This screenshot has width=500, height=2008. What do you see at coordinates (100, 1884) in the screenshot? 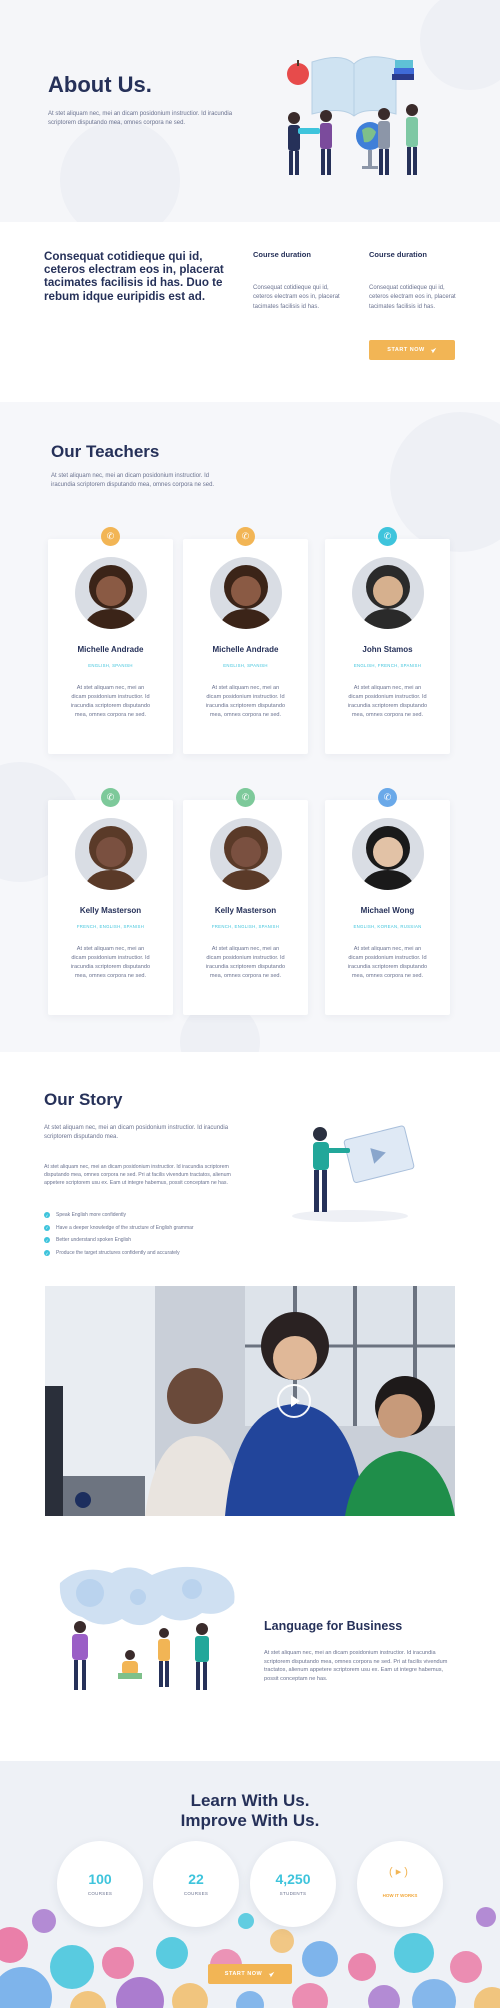
I see `stat-courses: 100 COURSES` at bounding box center [100, 1884].